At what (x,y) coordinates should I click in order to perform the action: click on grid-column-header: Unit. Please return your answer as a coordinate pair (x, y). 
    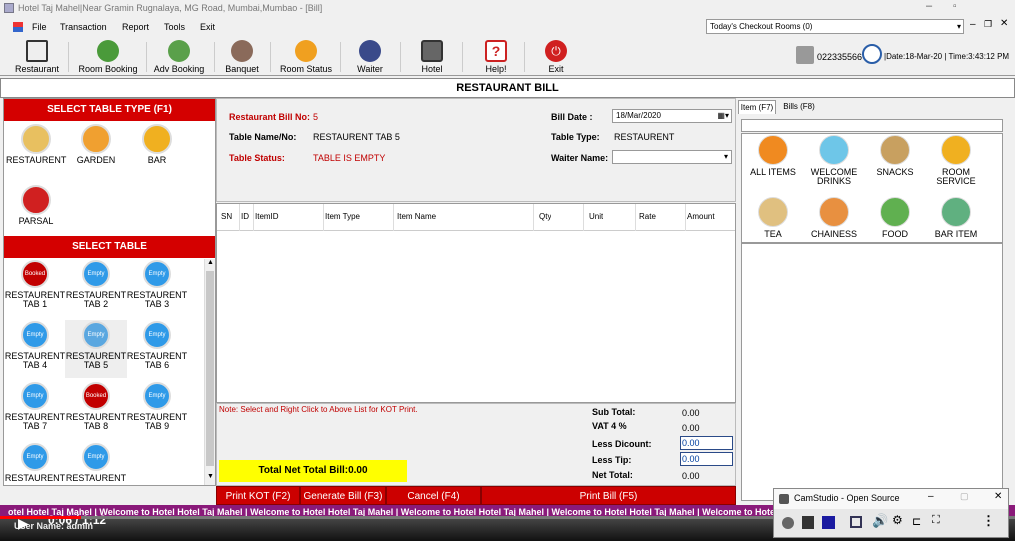
    Looking at the image, I should click on (596, 216).